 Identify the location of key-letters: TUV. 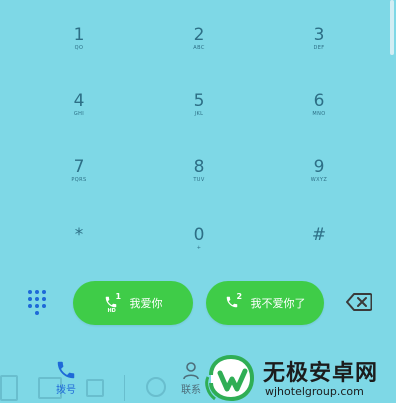
(199, 180).